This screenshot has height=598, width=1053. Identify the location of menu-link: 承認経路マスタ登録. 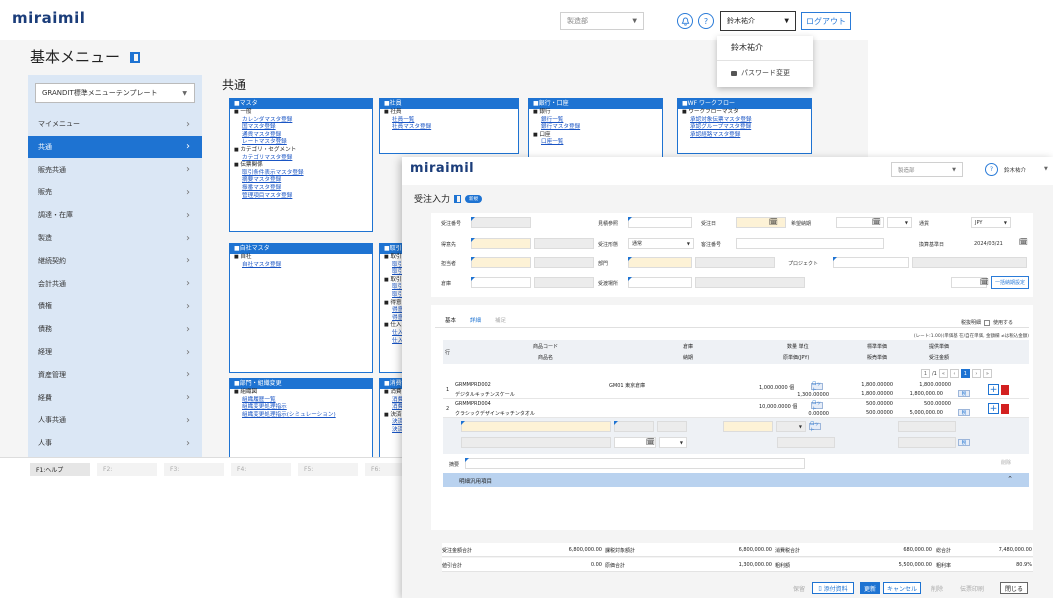
(744, 136).